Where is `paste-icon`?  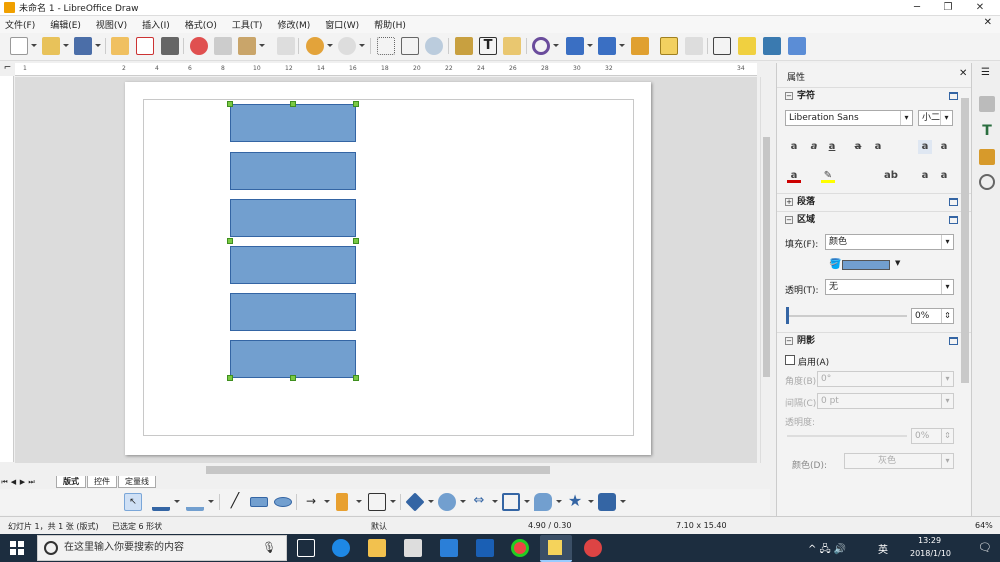
paste-icon is located at coordinates (247, 46).